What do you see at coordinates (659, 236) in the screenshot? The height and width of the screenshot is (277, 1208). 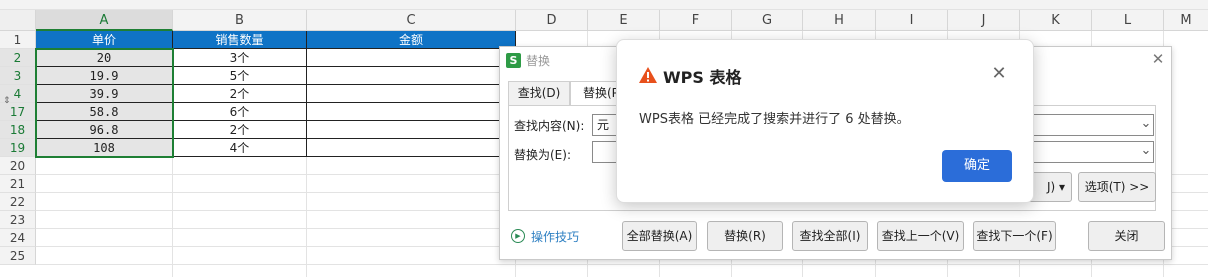 I see `replace-all-button: 全部替换(A)` at bounding box center [659, 236].